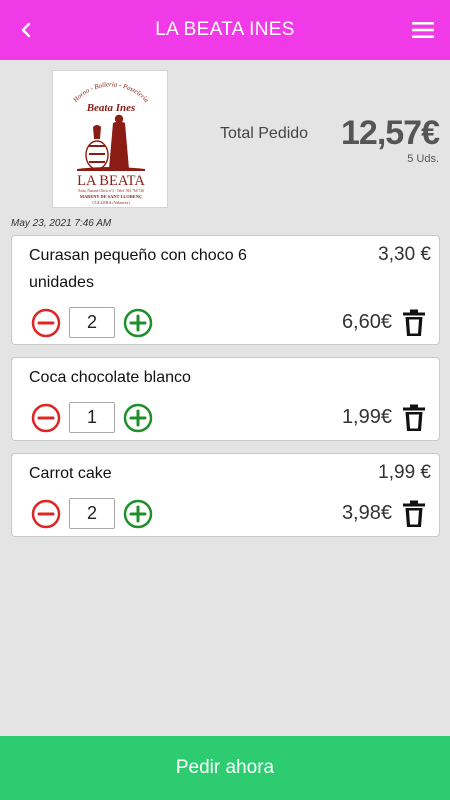  Describe the element at coordinates (423, 159) in the screenshot. I see `total-units: 5 Uds.` at that location.